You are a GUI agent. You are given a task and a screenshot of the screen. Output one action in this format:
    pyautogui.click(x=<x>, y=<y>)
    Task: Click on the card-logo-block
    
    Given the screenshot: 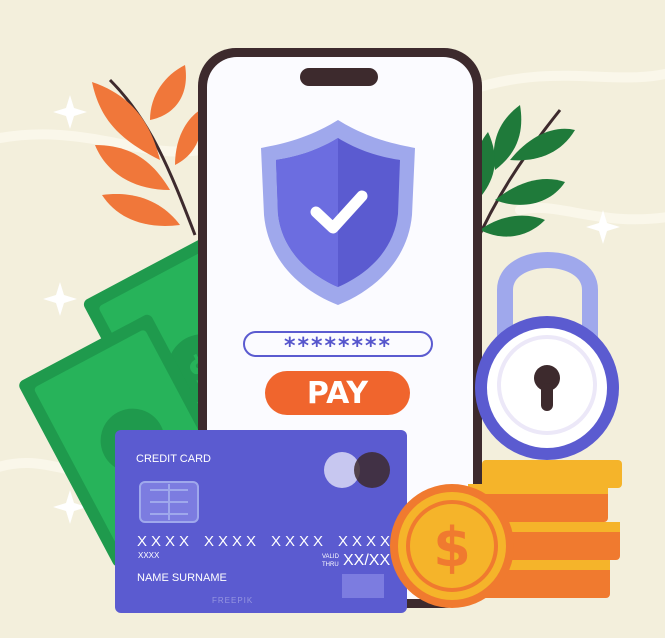 What is the action you would take?
    pyautogui.click(x=363, y=586)
    